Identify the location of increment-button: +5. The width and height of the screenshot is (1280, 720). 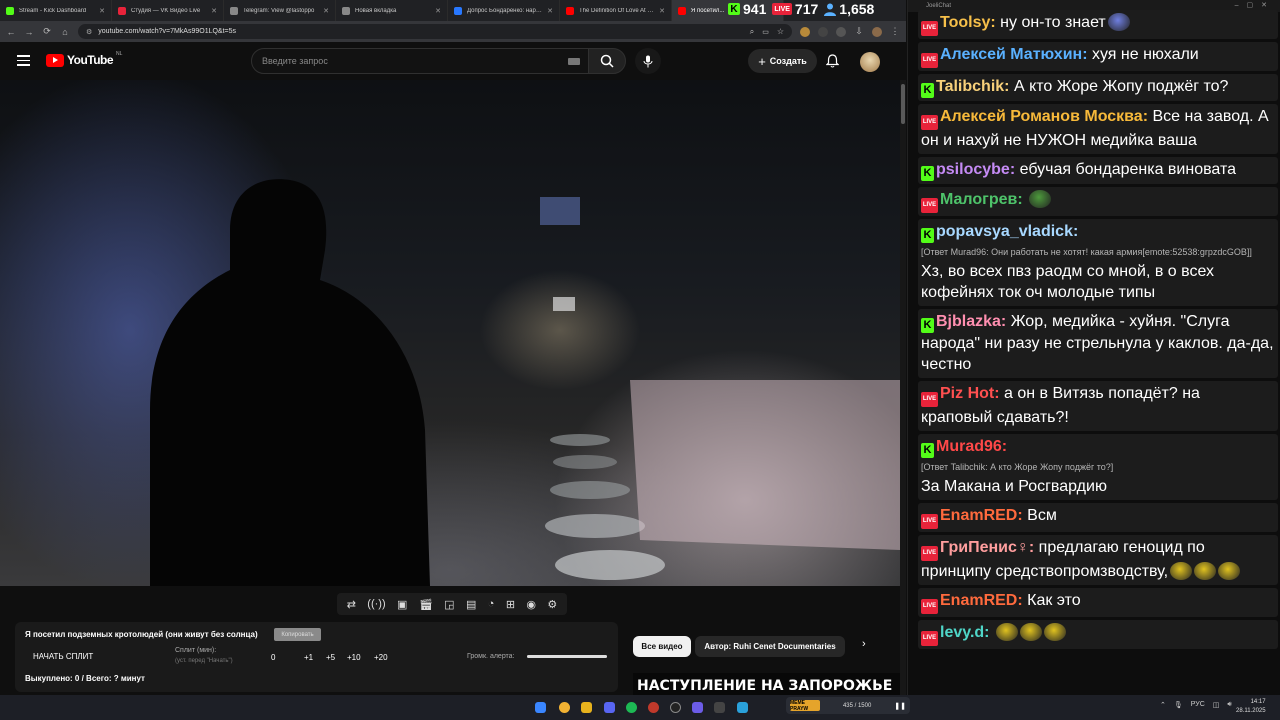
(330, 657).